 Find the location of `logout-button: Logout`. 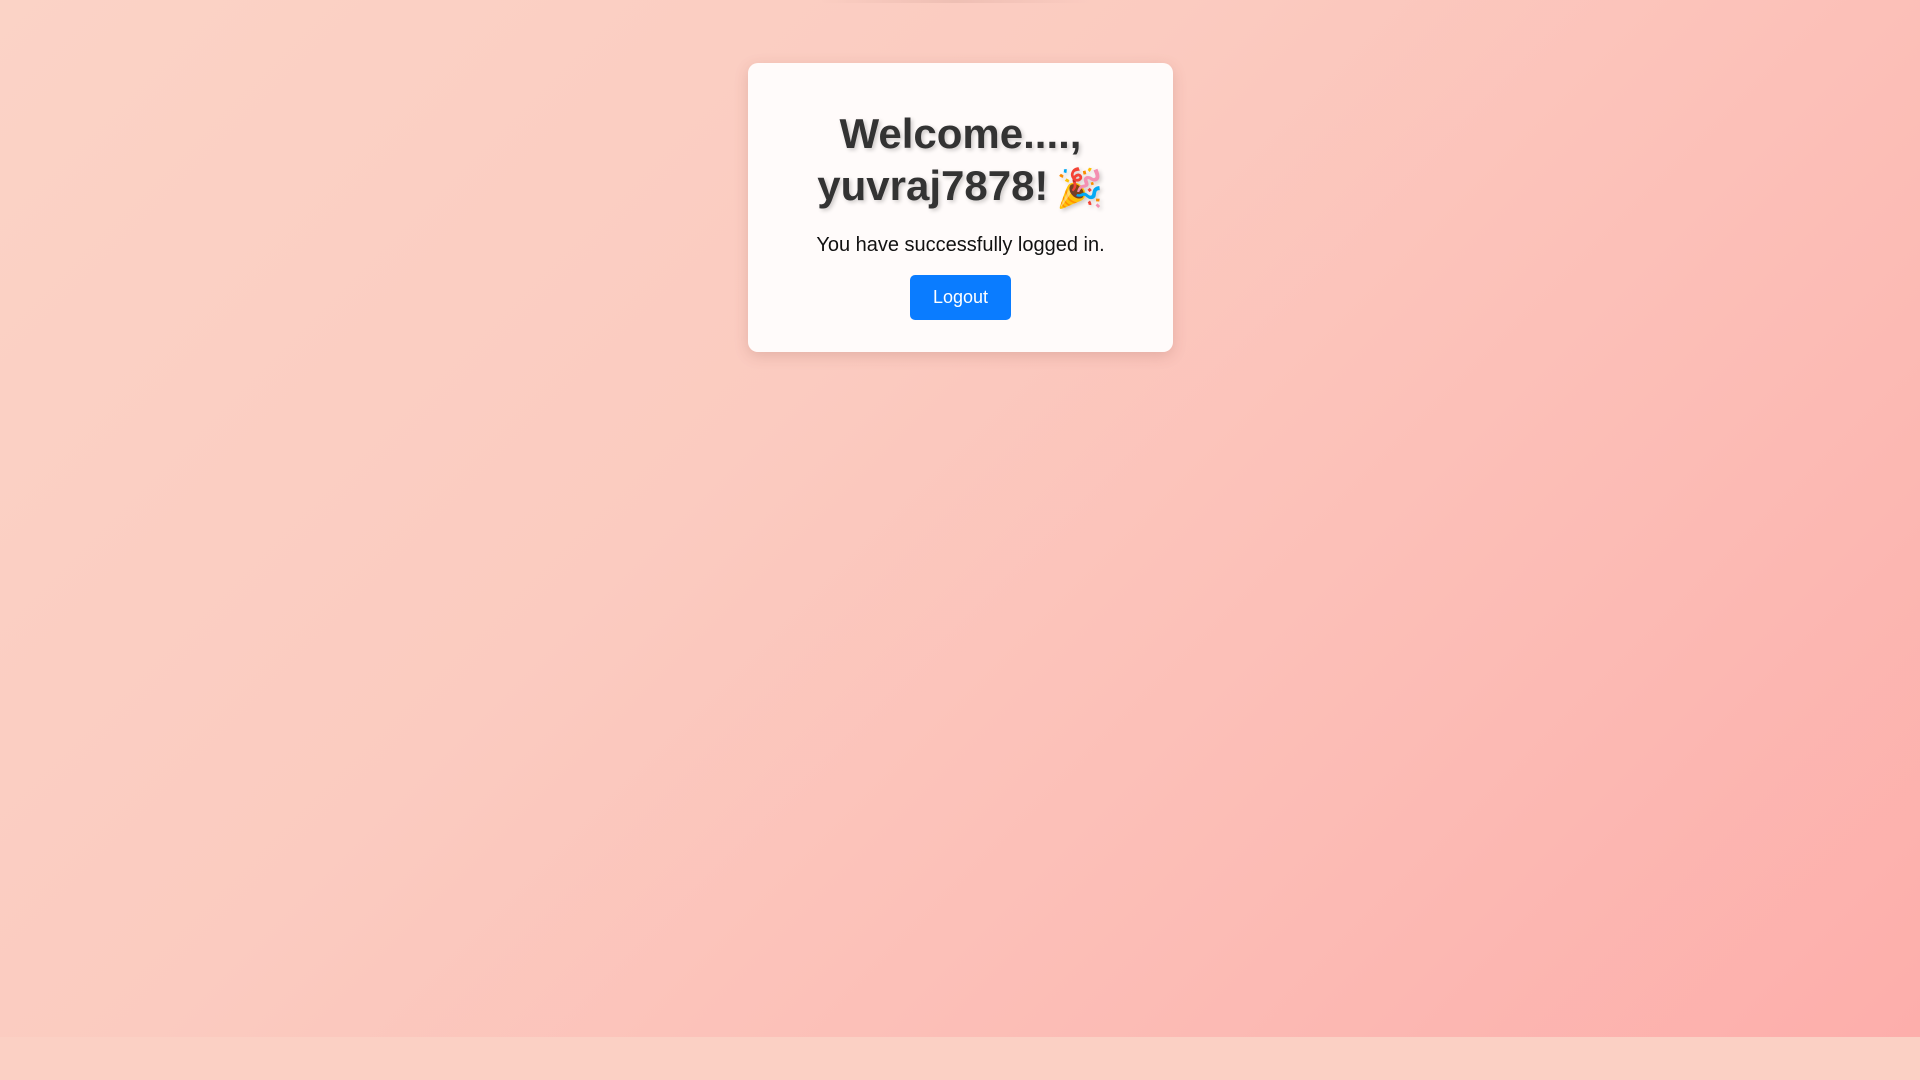

logout-button: Logout is located at coordinates (960, 297).